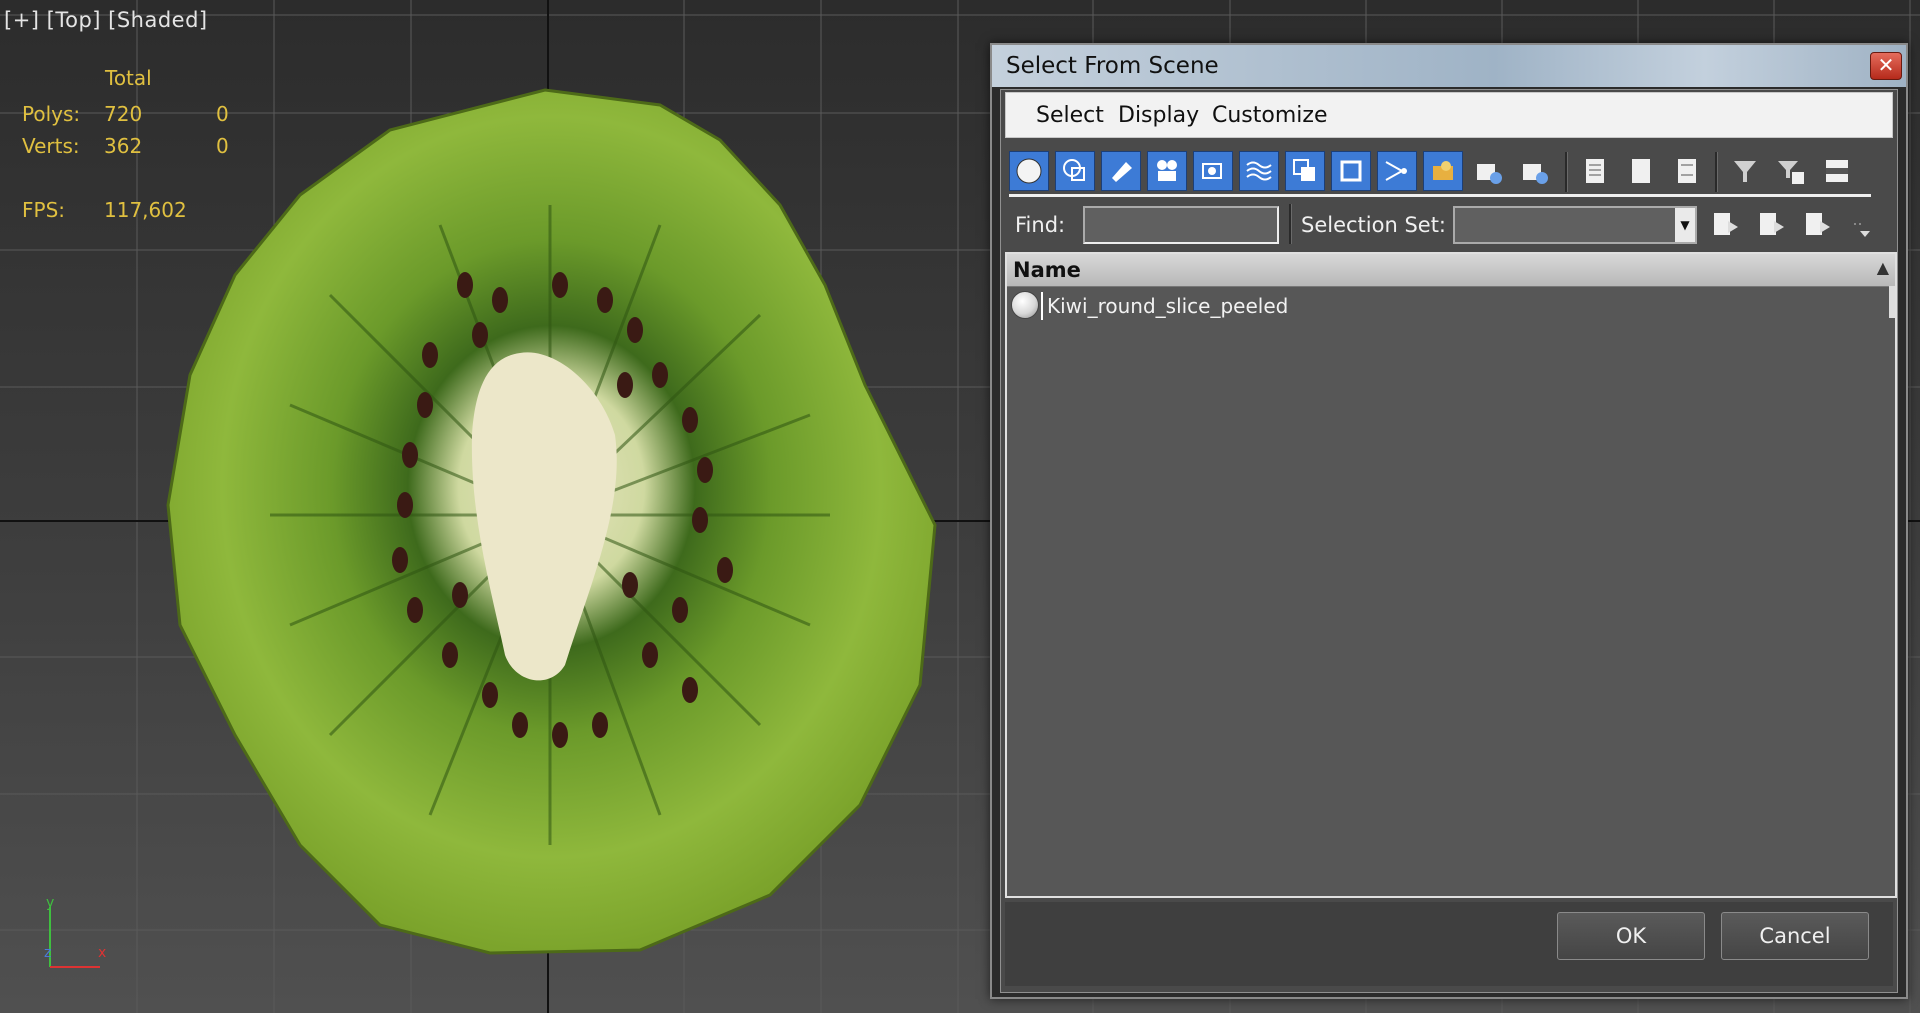  What do you see at coordinates (1837, 171) in the screenshot?
I see `collapse-icon` at bounding box center [1837, 171].